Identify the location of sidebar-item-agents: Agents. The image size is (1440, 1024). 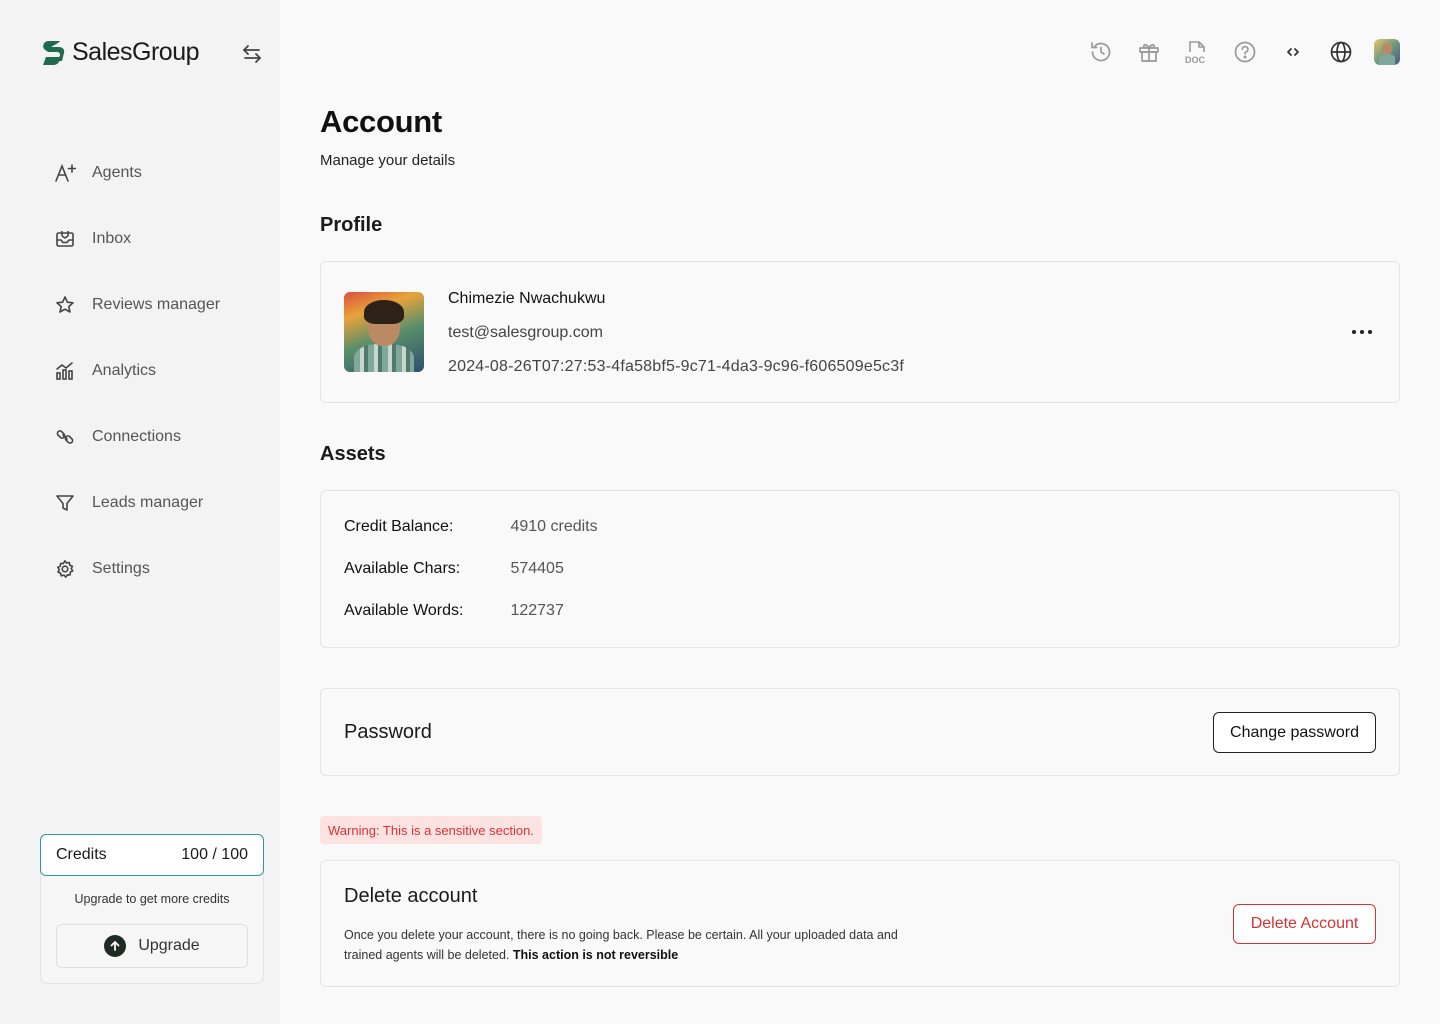
(150, 173).